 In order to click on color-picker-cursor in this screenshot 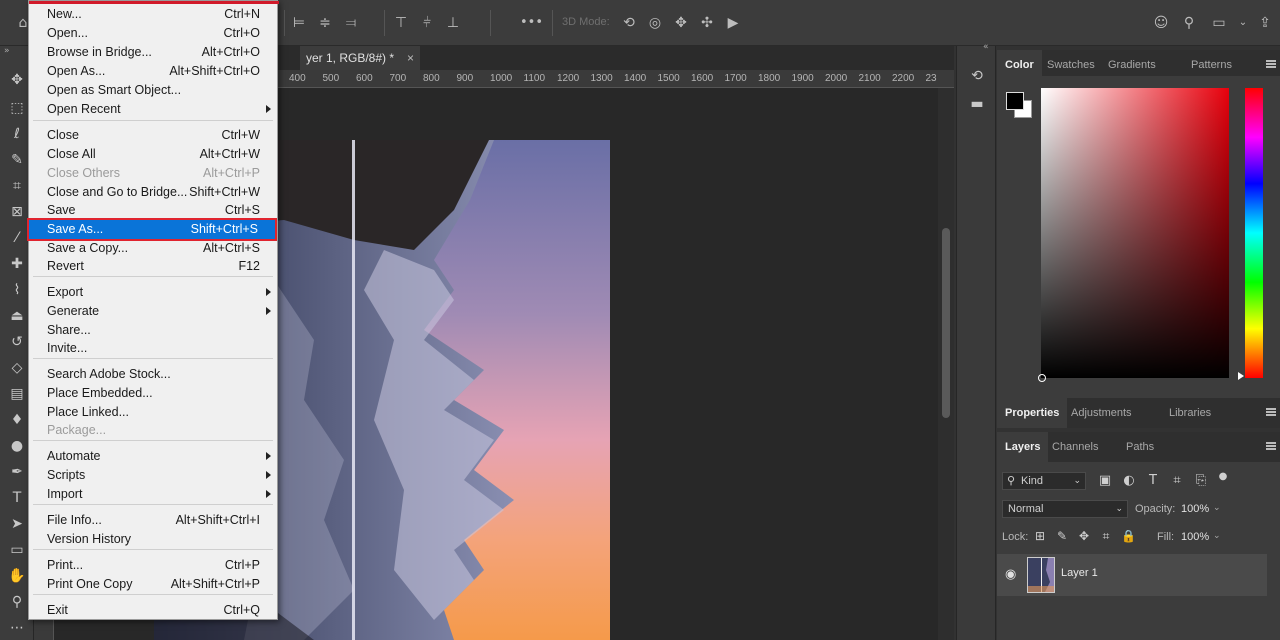, I will do `click(1042, 378)`.